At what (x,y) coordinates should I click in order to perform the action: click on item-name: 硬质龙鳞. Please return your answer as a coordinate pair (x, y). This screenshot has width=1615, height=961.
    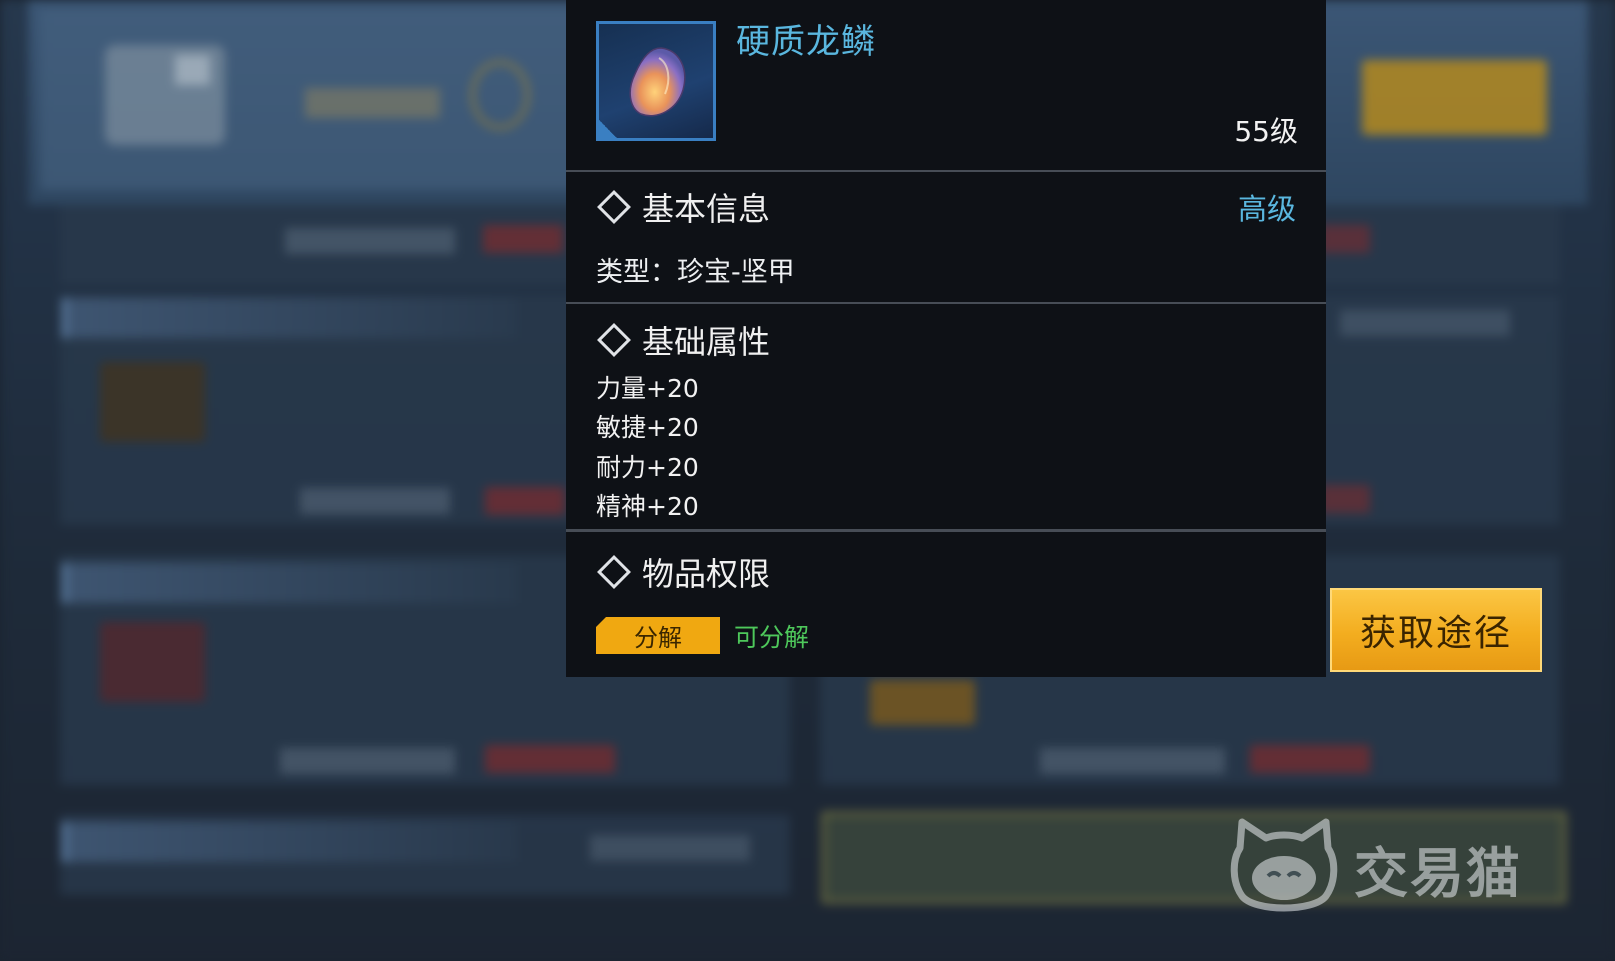
    Looking at the image, I should click on (806, 42).